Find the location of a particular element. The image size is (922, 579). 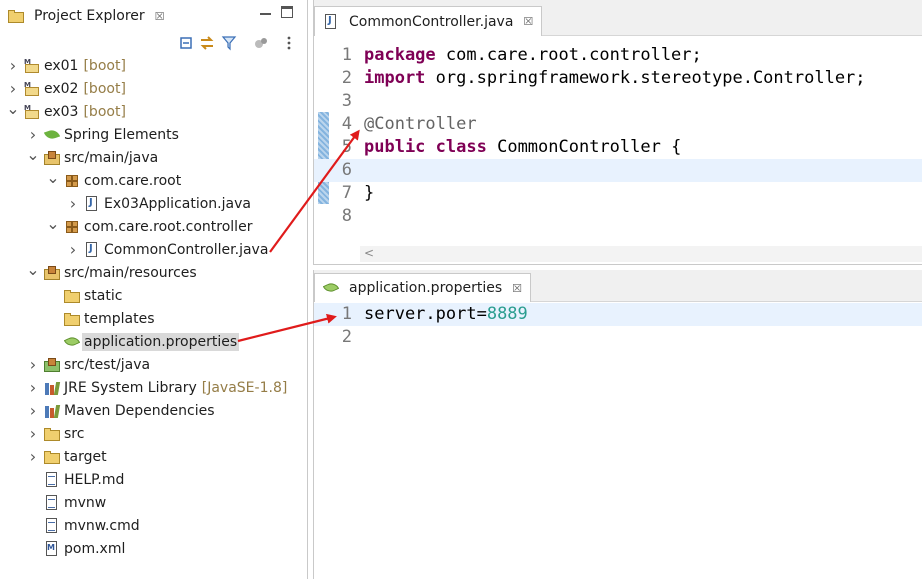

tree-item-label: ex02 is located at coordinates (61, 88).